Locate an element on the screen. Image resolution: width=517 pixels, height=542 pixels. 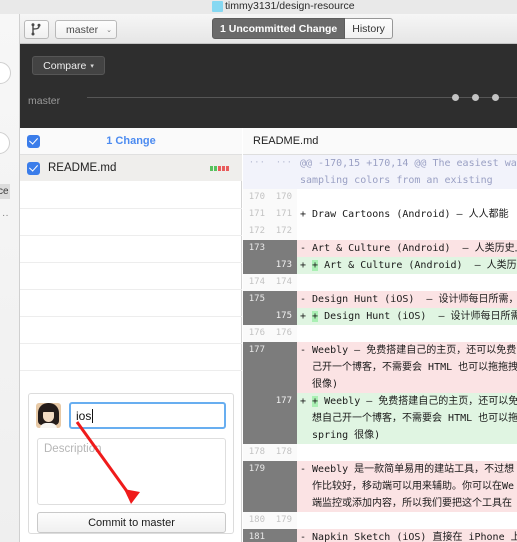
diff-line-content: 己开一个博客，不需要会 HTML 也可以拖拖拽 is located at coordinates (407, 367).